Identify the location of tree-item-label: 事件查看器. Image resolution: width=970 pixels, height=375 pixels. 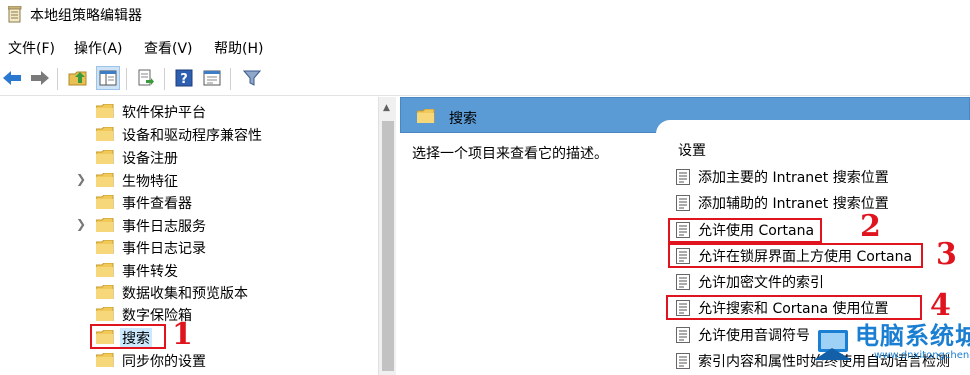
(157, 204).